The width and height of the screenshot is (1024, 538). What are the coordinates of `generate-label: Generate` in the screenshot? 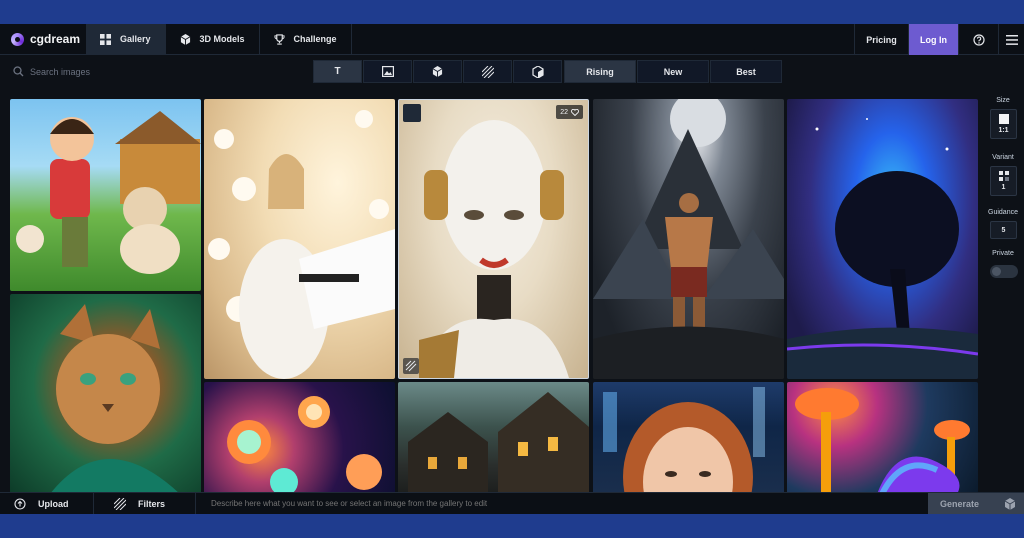 It's located at (960, 503).